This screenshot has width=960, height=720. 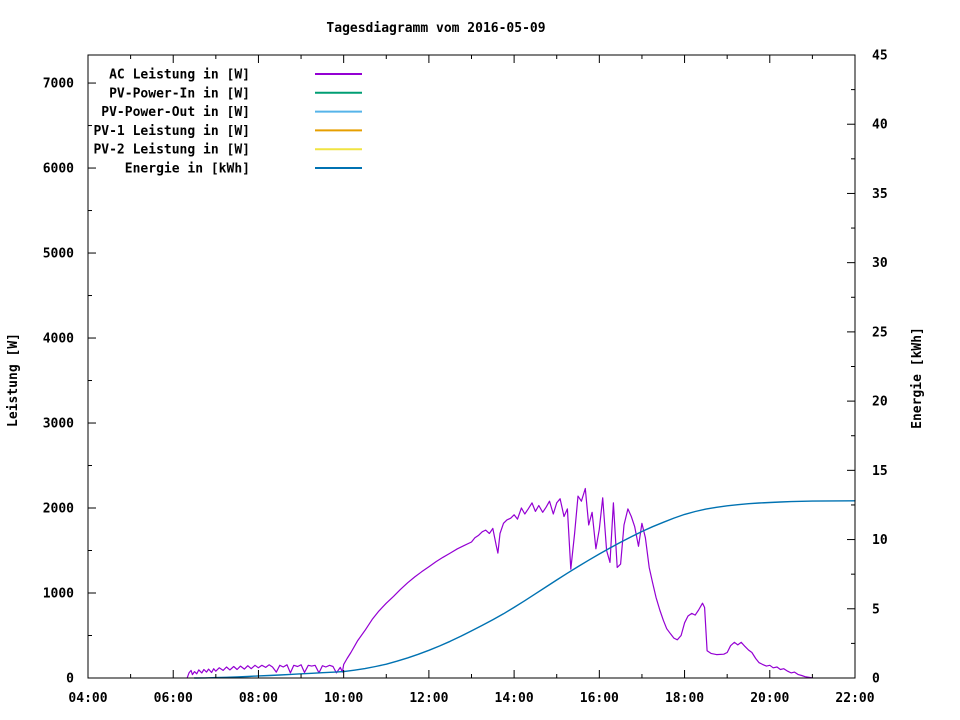 I want to click on x-tick-label: 04:00, so click(x=87, y=698).